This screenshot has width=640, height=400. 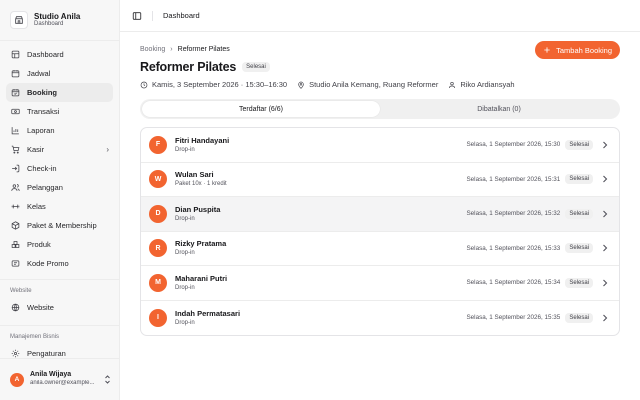 I want to click on users-icon, so click(x=15, y=187).